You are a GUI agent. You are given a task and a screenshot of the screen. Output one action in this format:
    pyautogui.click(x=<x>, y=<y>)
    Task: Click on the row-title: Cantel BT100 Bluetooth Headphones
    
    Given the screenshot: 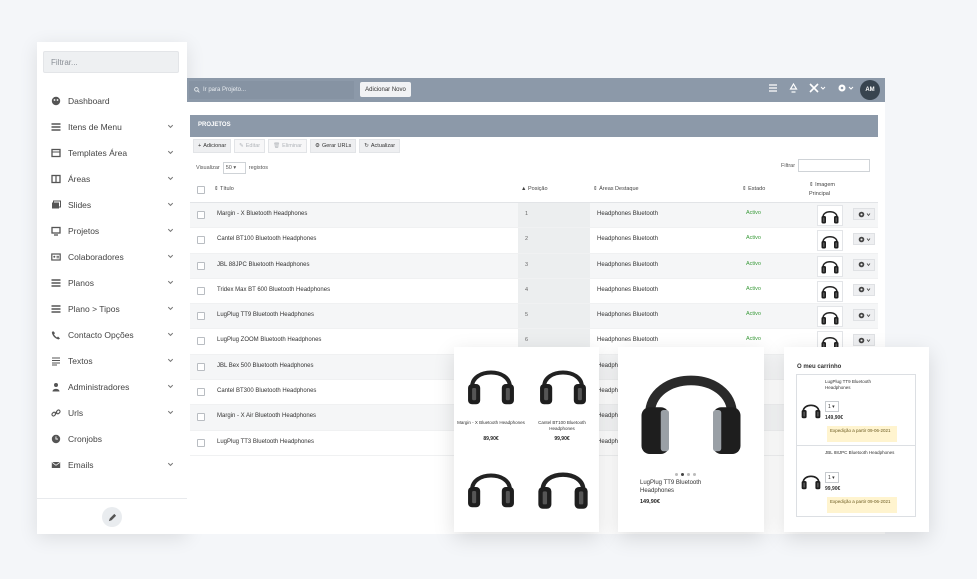 What is the action you would take?
    pyautogui.click(x=266, y=239)
    